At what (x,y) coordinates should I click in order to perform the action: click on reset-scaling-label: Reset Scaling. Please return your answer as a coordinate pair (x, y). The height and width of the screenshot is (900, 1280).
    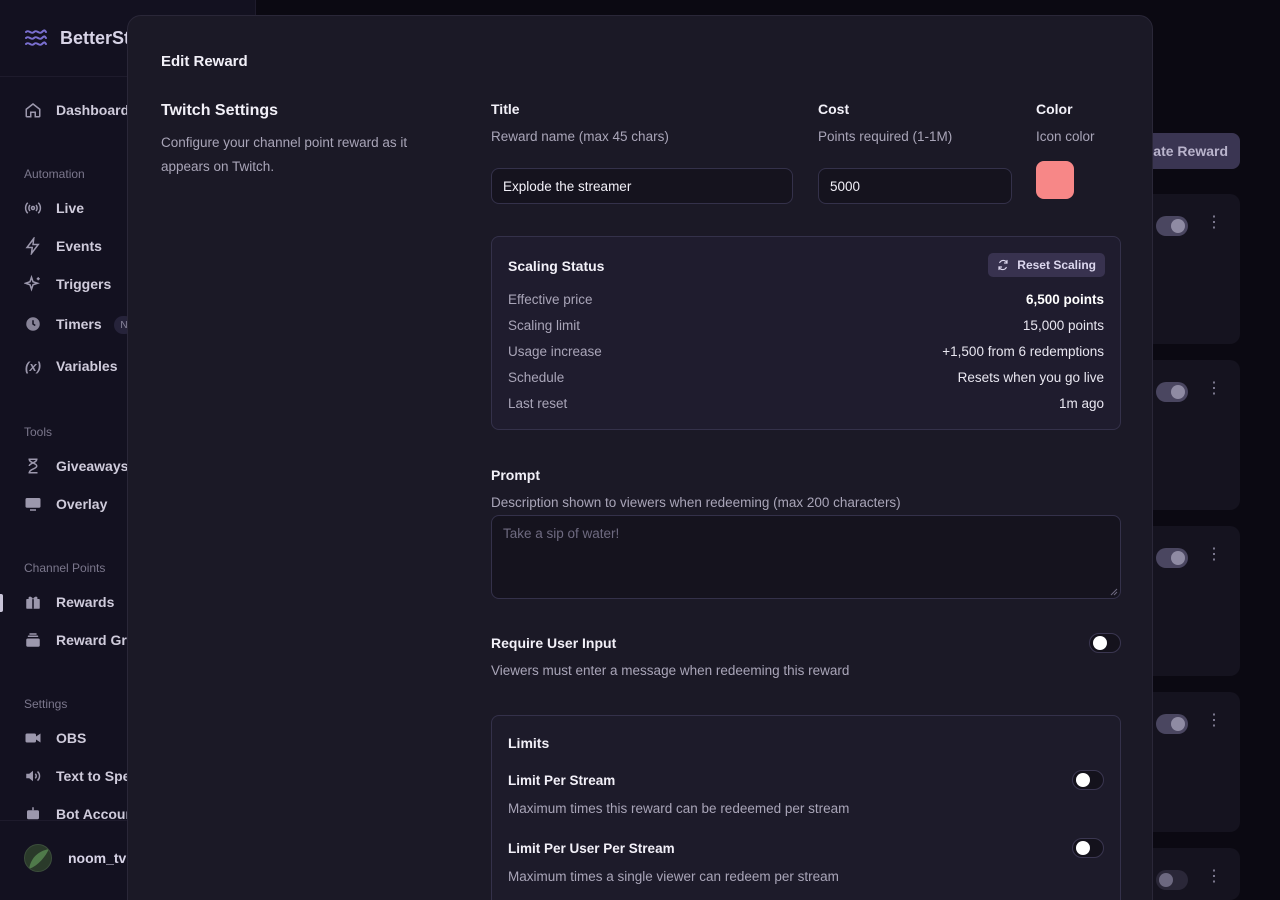
    Looking at the image, I should click on (1056, 265).